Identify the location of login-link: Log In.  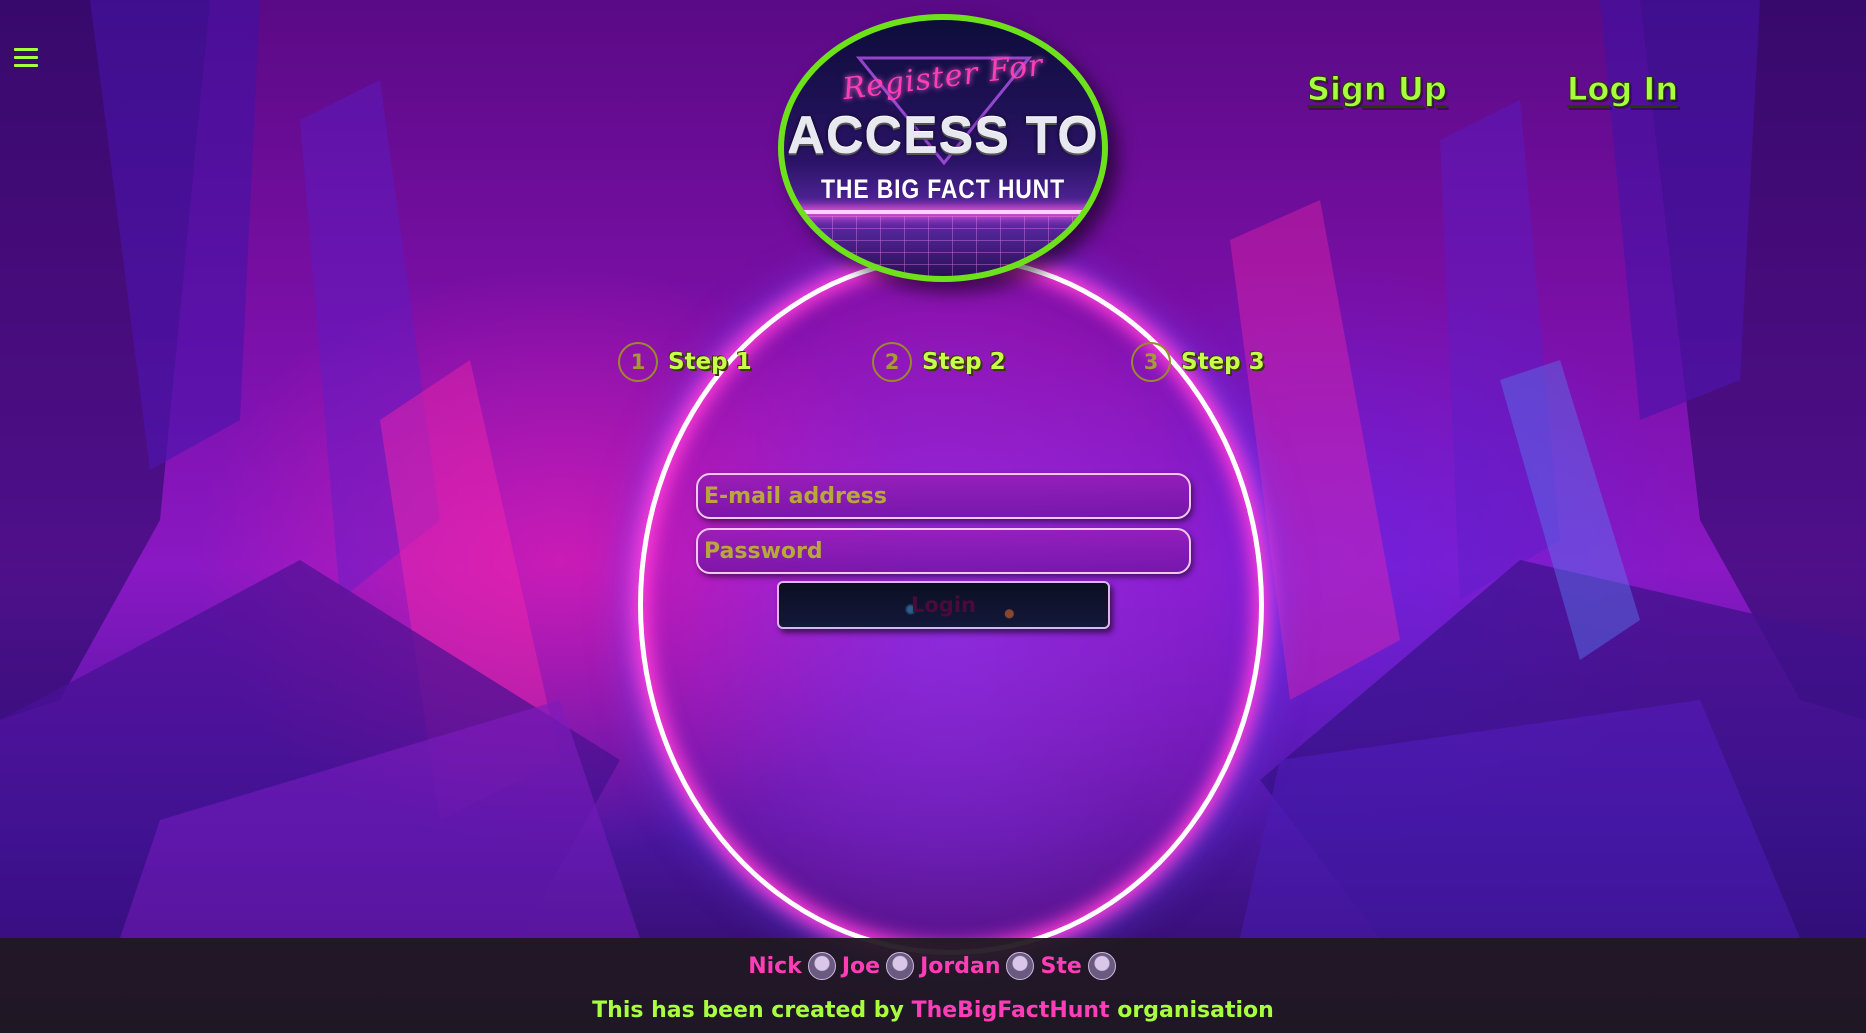
(1622, 89).